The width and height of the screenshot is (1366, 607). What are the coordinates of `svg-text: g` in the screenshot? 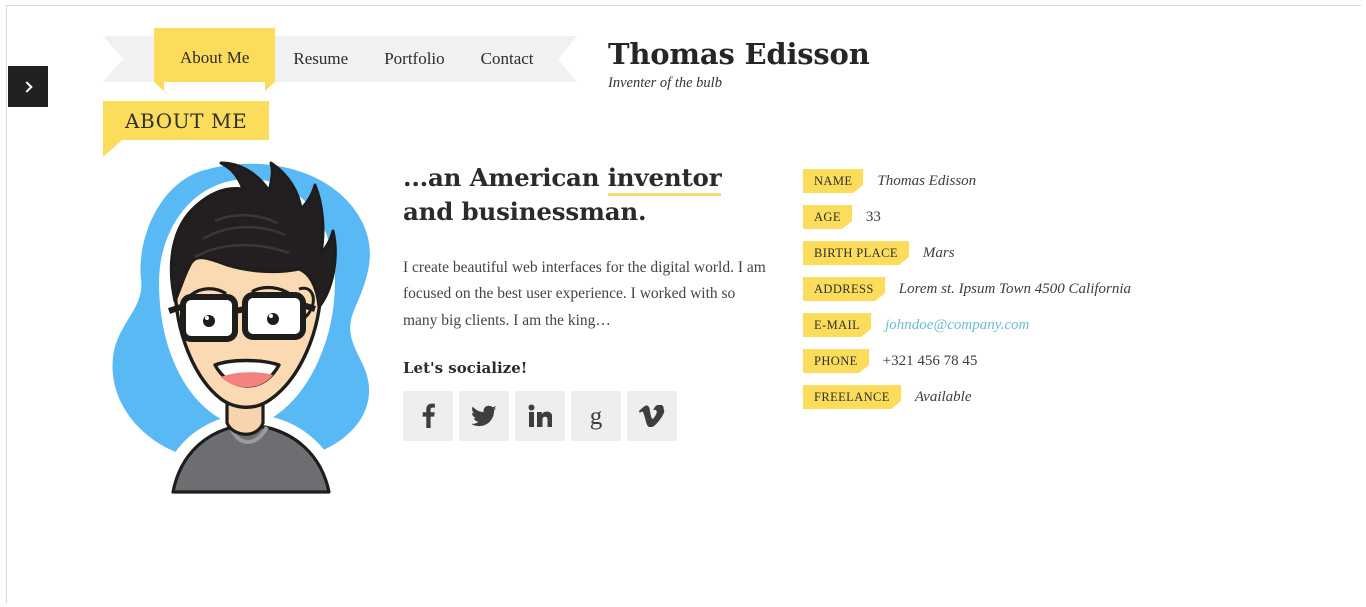 It's located at (596, 416).